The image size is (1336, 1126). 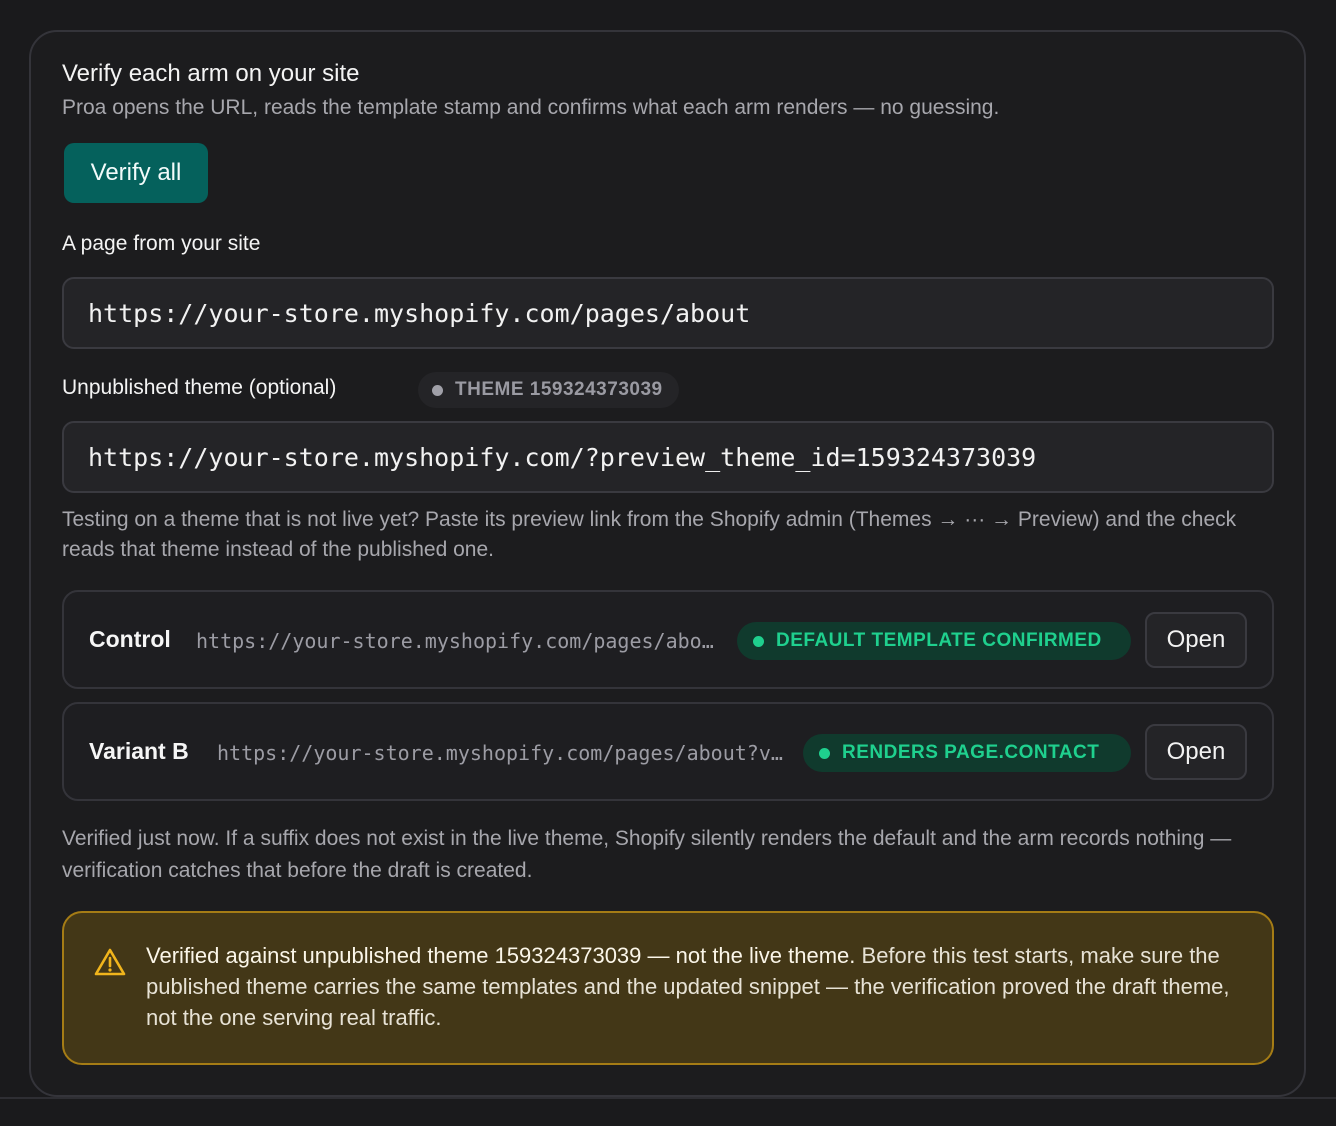 What do you see at coordinates (668, 457) in the screenshot?
I see `theme-url-input` at bounding box center [668, 457].